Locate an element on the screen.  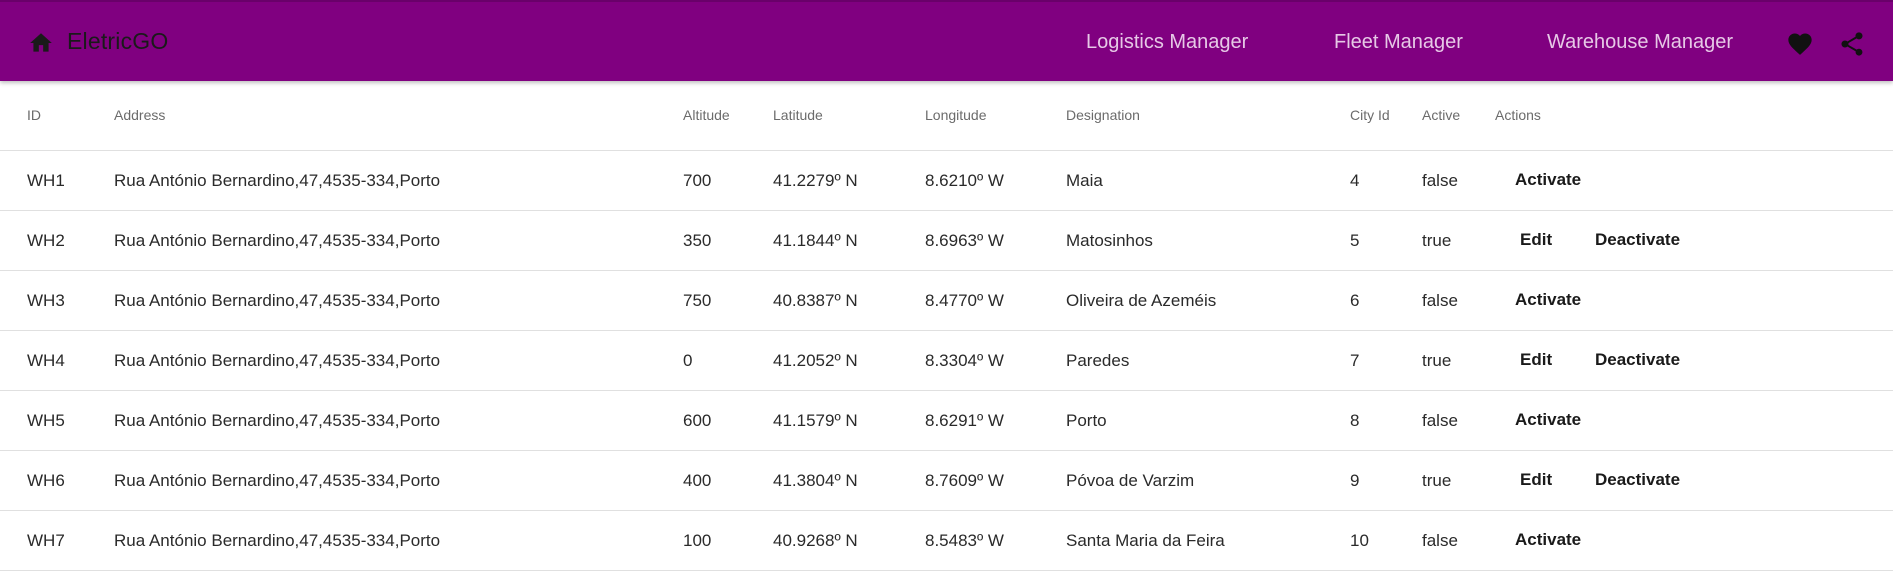
cell-city-id: 5 is located at coordinates (1355, 240).